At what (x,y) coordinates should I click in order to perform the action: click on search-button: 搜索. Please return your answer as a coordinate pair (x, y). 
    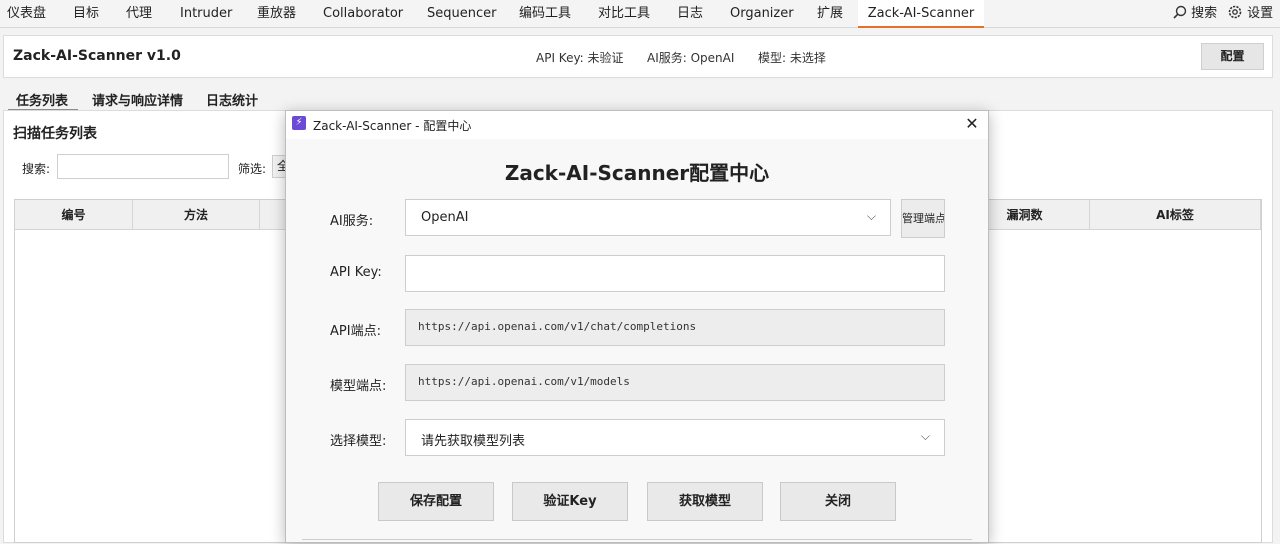
    Looking at the image, I should click on (1195, 13).